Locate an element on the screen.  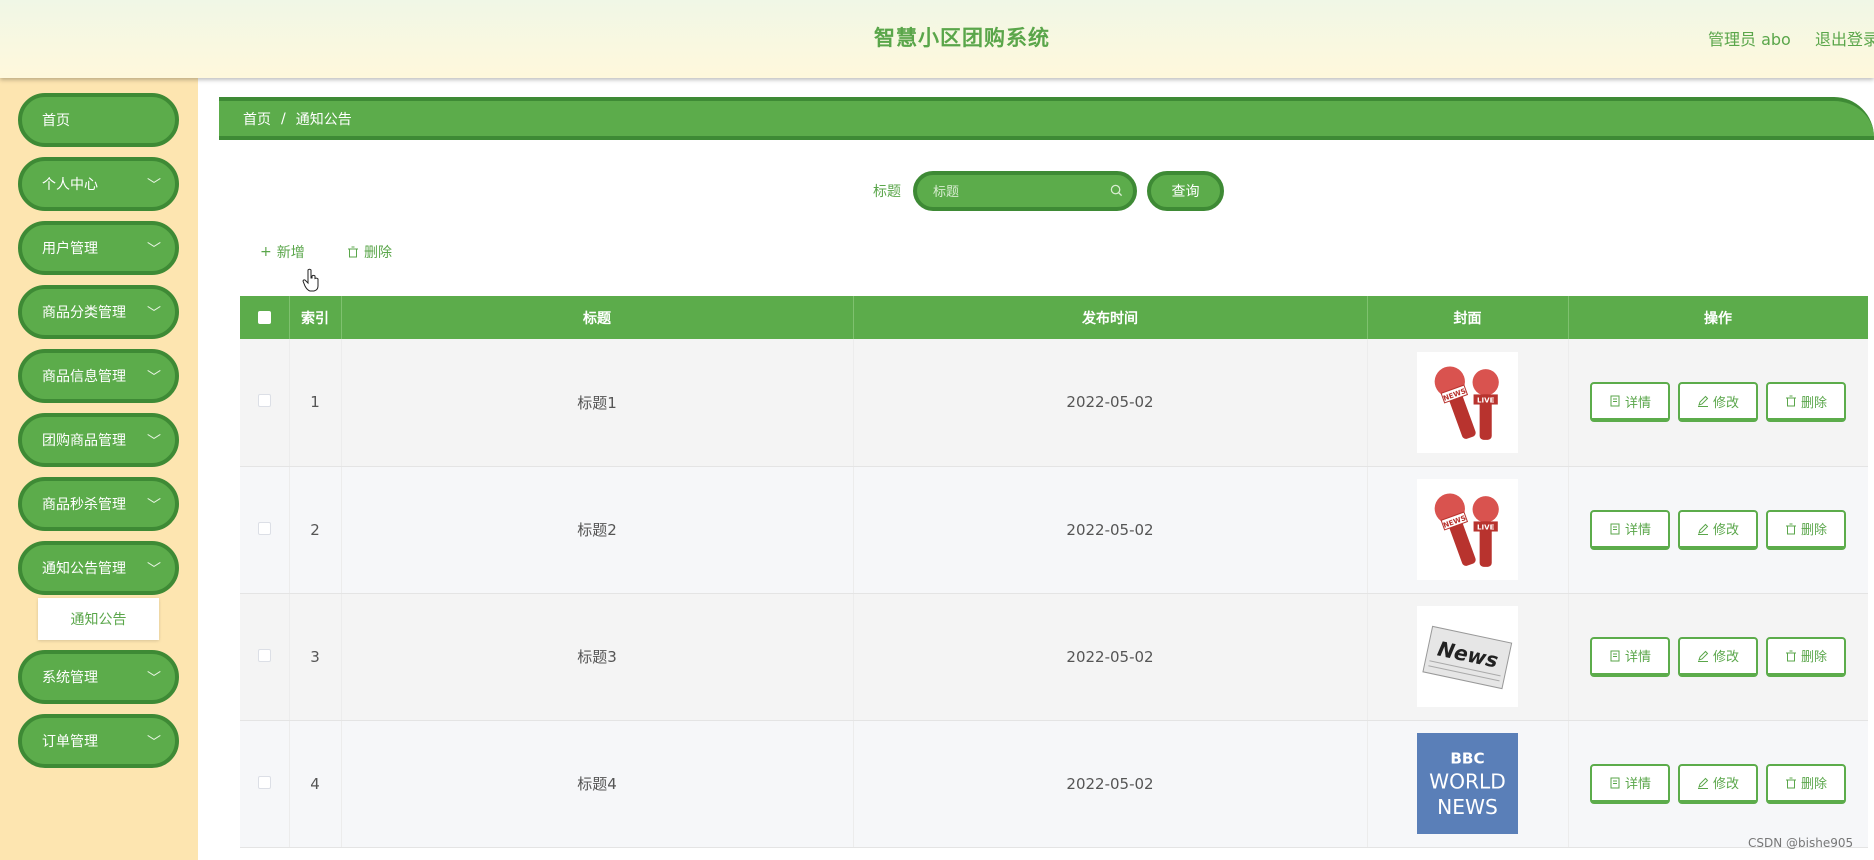
sidebar-item-label: 商品信息管理 is located at coordinates (84, 377).